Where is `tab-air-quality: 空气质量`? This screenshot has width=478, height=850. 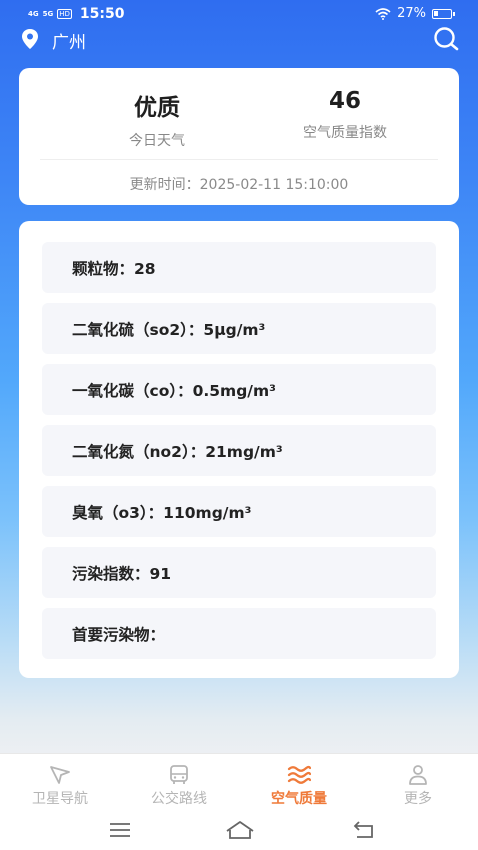 tab-air-quality: 空气质量 is located at coordinates (299, 784).